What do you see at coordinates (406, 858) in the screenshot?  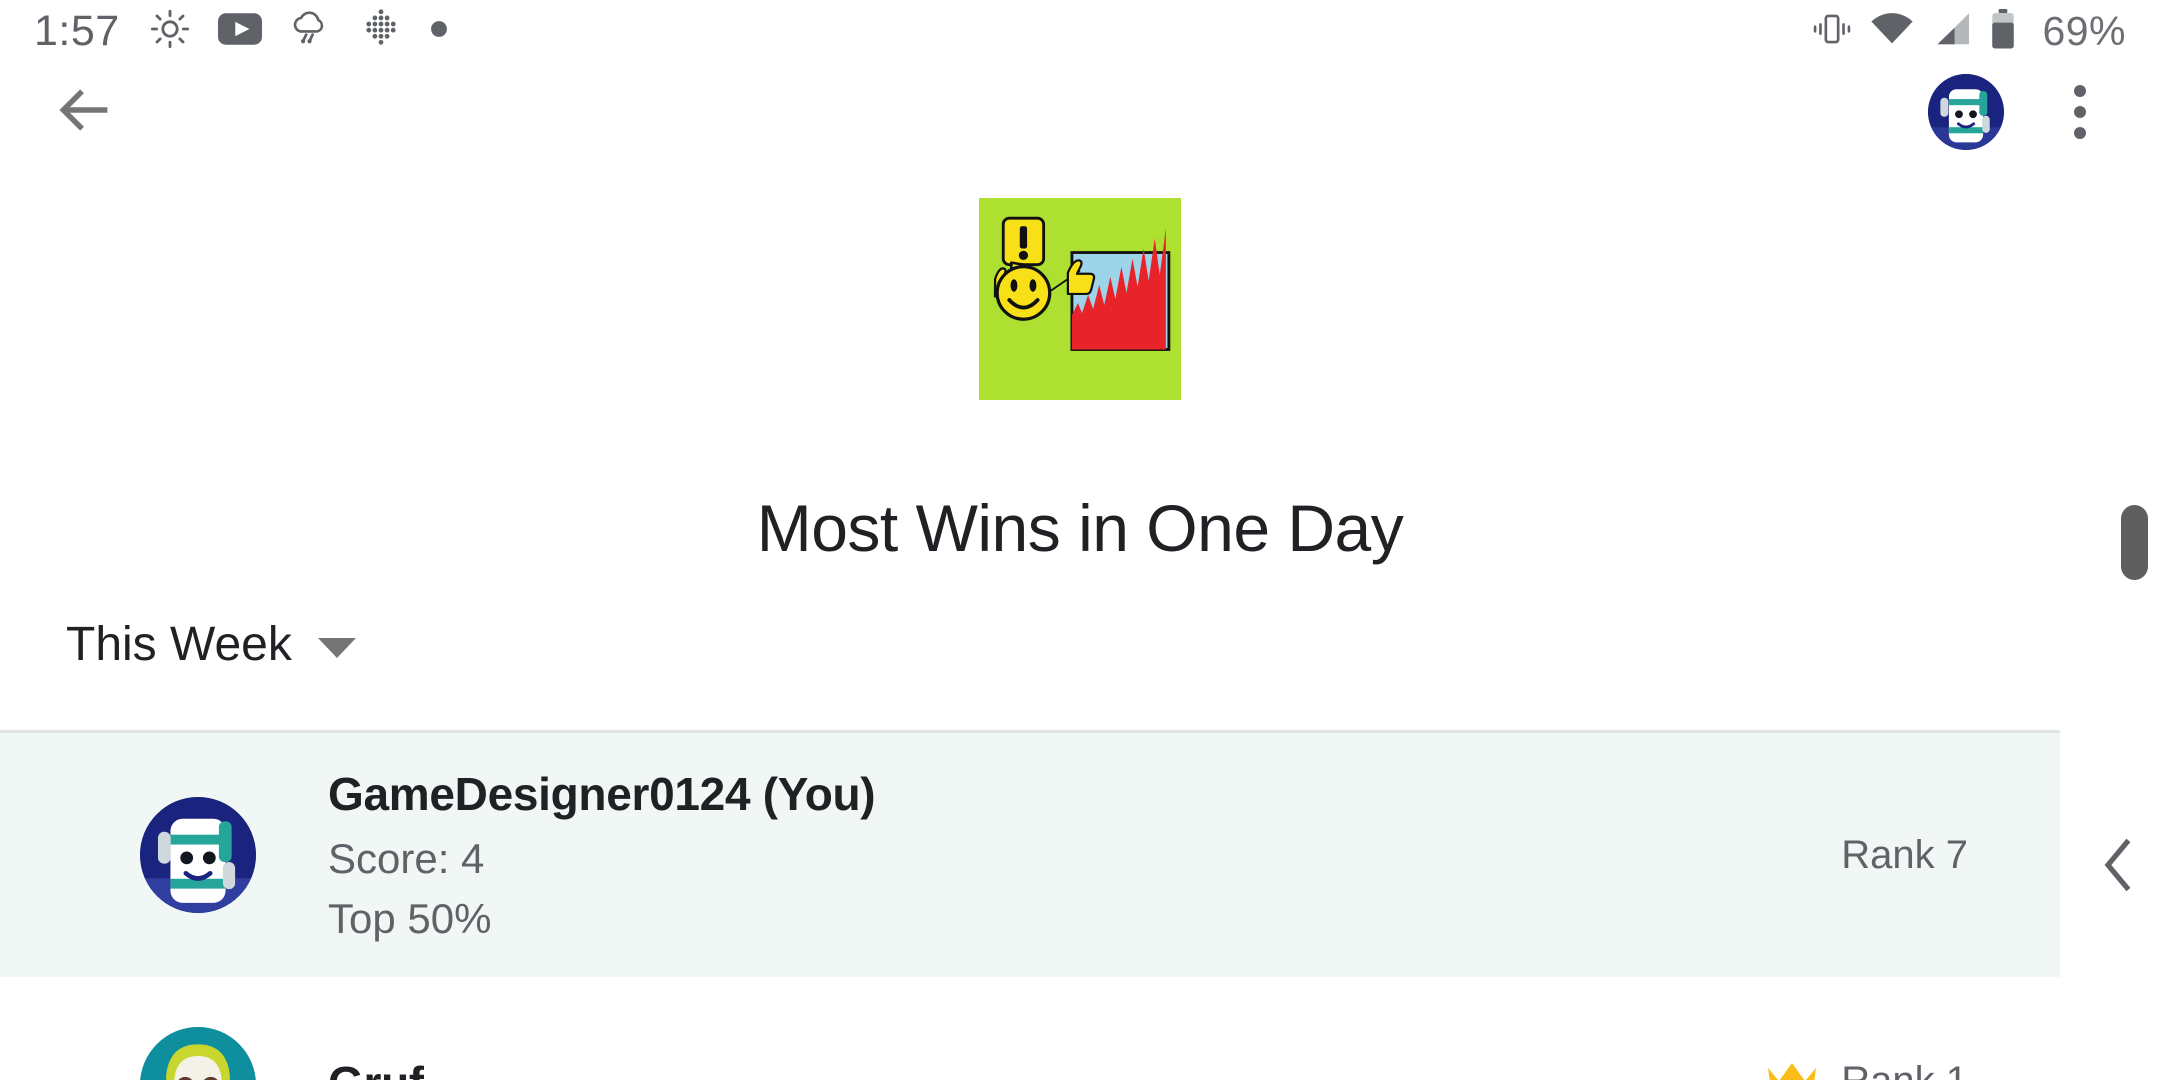 I see `player-score: Score: 4` at bounding box center [406, 858].